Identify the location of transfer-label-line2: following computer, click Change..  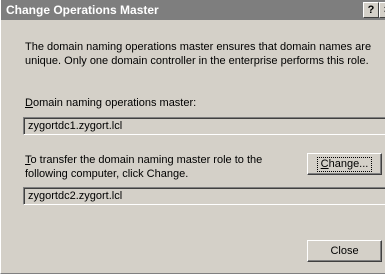
(107, 174).